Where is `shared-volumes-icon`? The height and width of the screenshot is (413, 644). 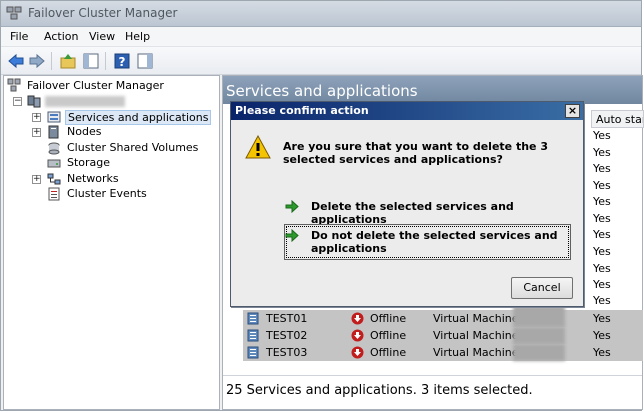 shared-volumes-icon is located at coordinates (54, 148).